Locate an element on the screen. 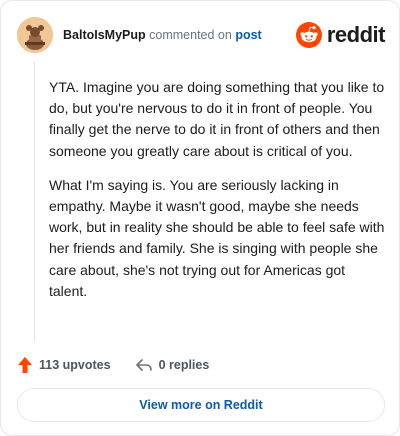 Image resolution: width=400 pixels, height=436 pixels. post-link: post is located at coordinates (248, 35).